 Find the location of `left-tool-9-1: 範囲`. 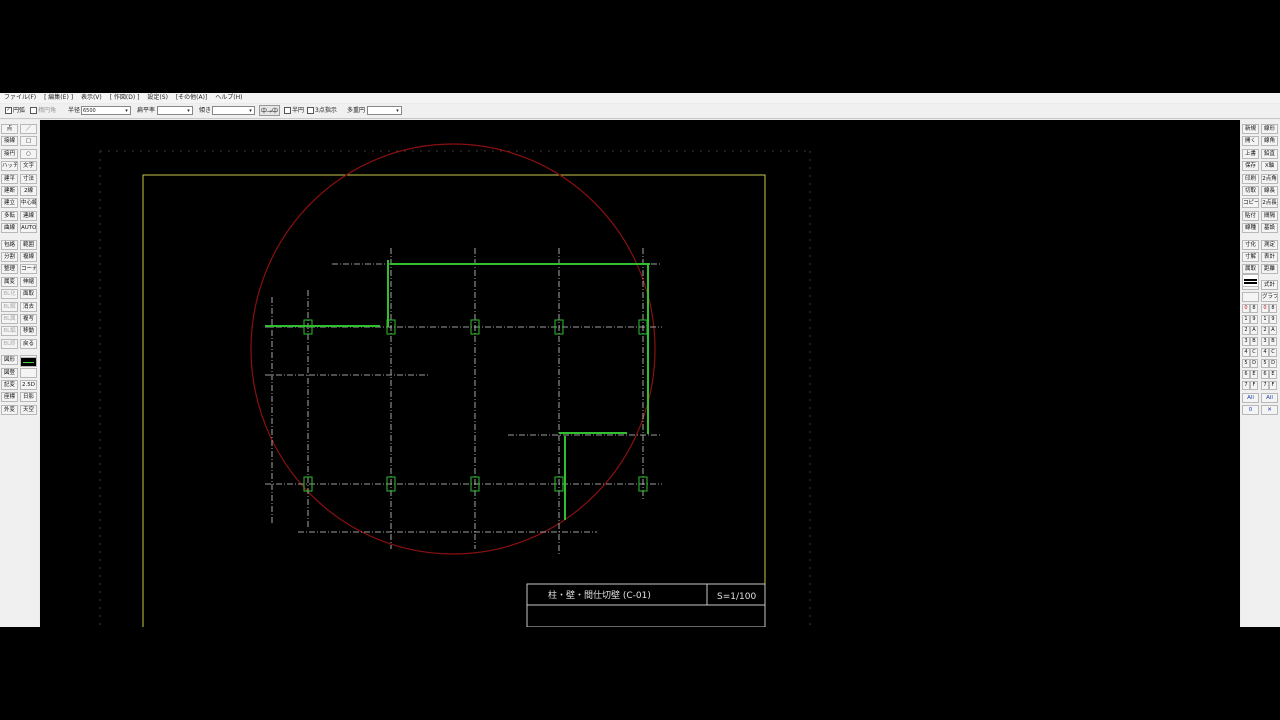

left-tool-9-1: 範囲 is located at coordinates (28, 244).